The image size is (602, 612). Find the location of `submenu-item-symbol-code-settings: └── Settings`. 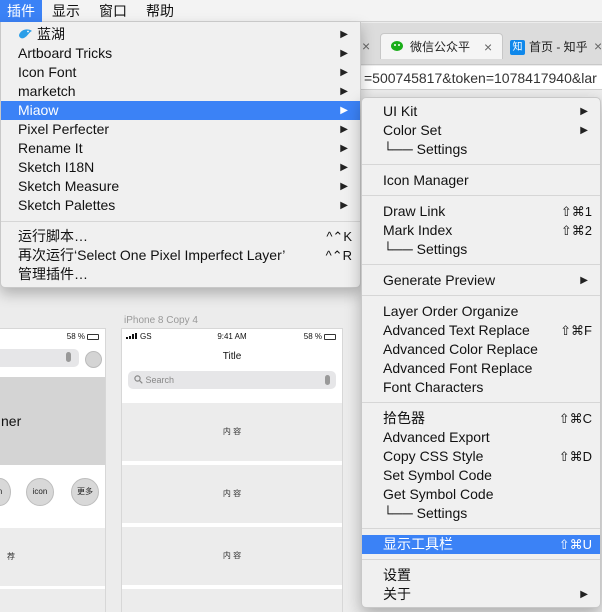

submenu-item-symbol-code-settings: └── Settings is located at coordinates (481, 513).